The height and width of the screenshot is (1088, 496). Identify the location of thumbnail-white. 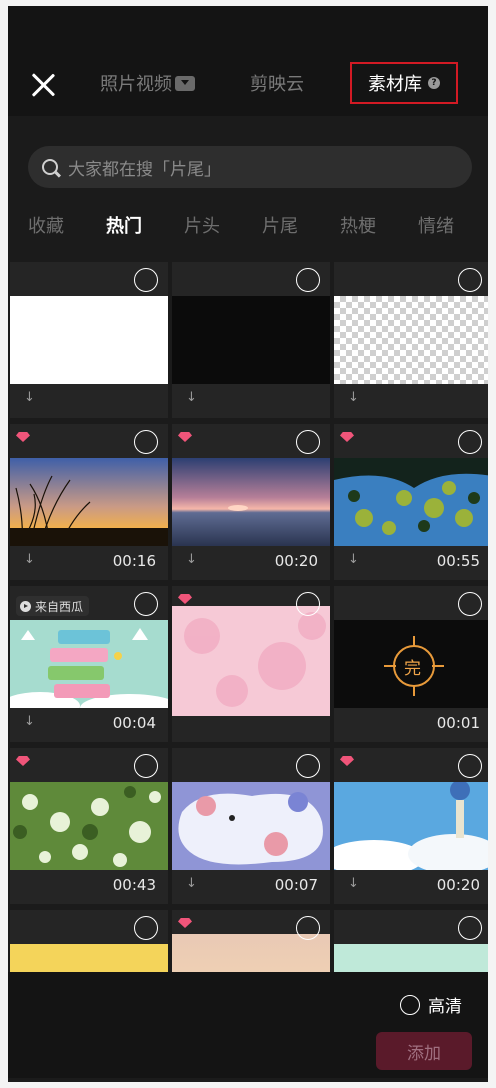
(89, 340).